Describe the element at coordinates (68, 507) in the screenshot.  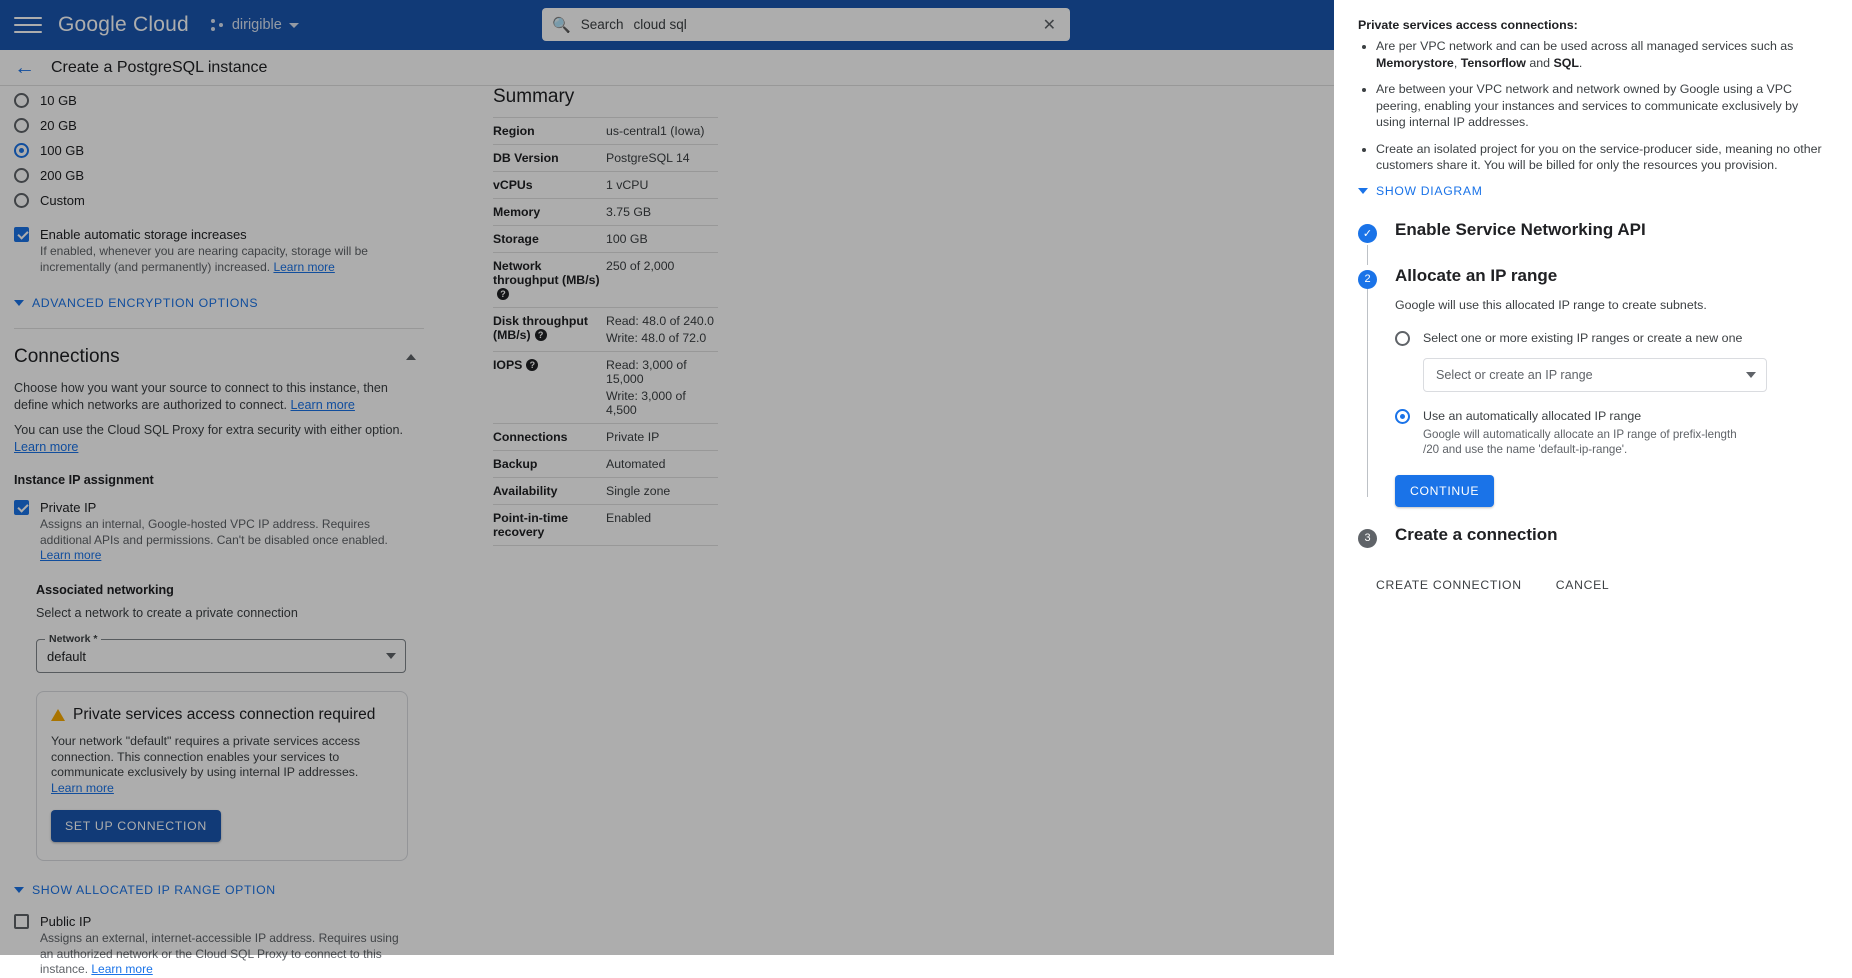
I see `private-ip-label: Private IP` at that location.